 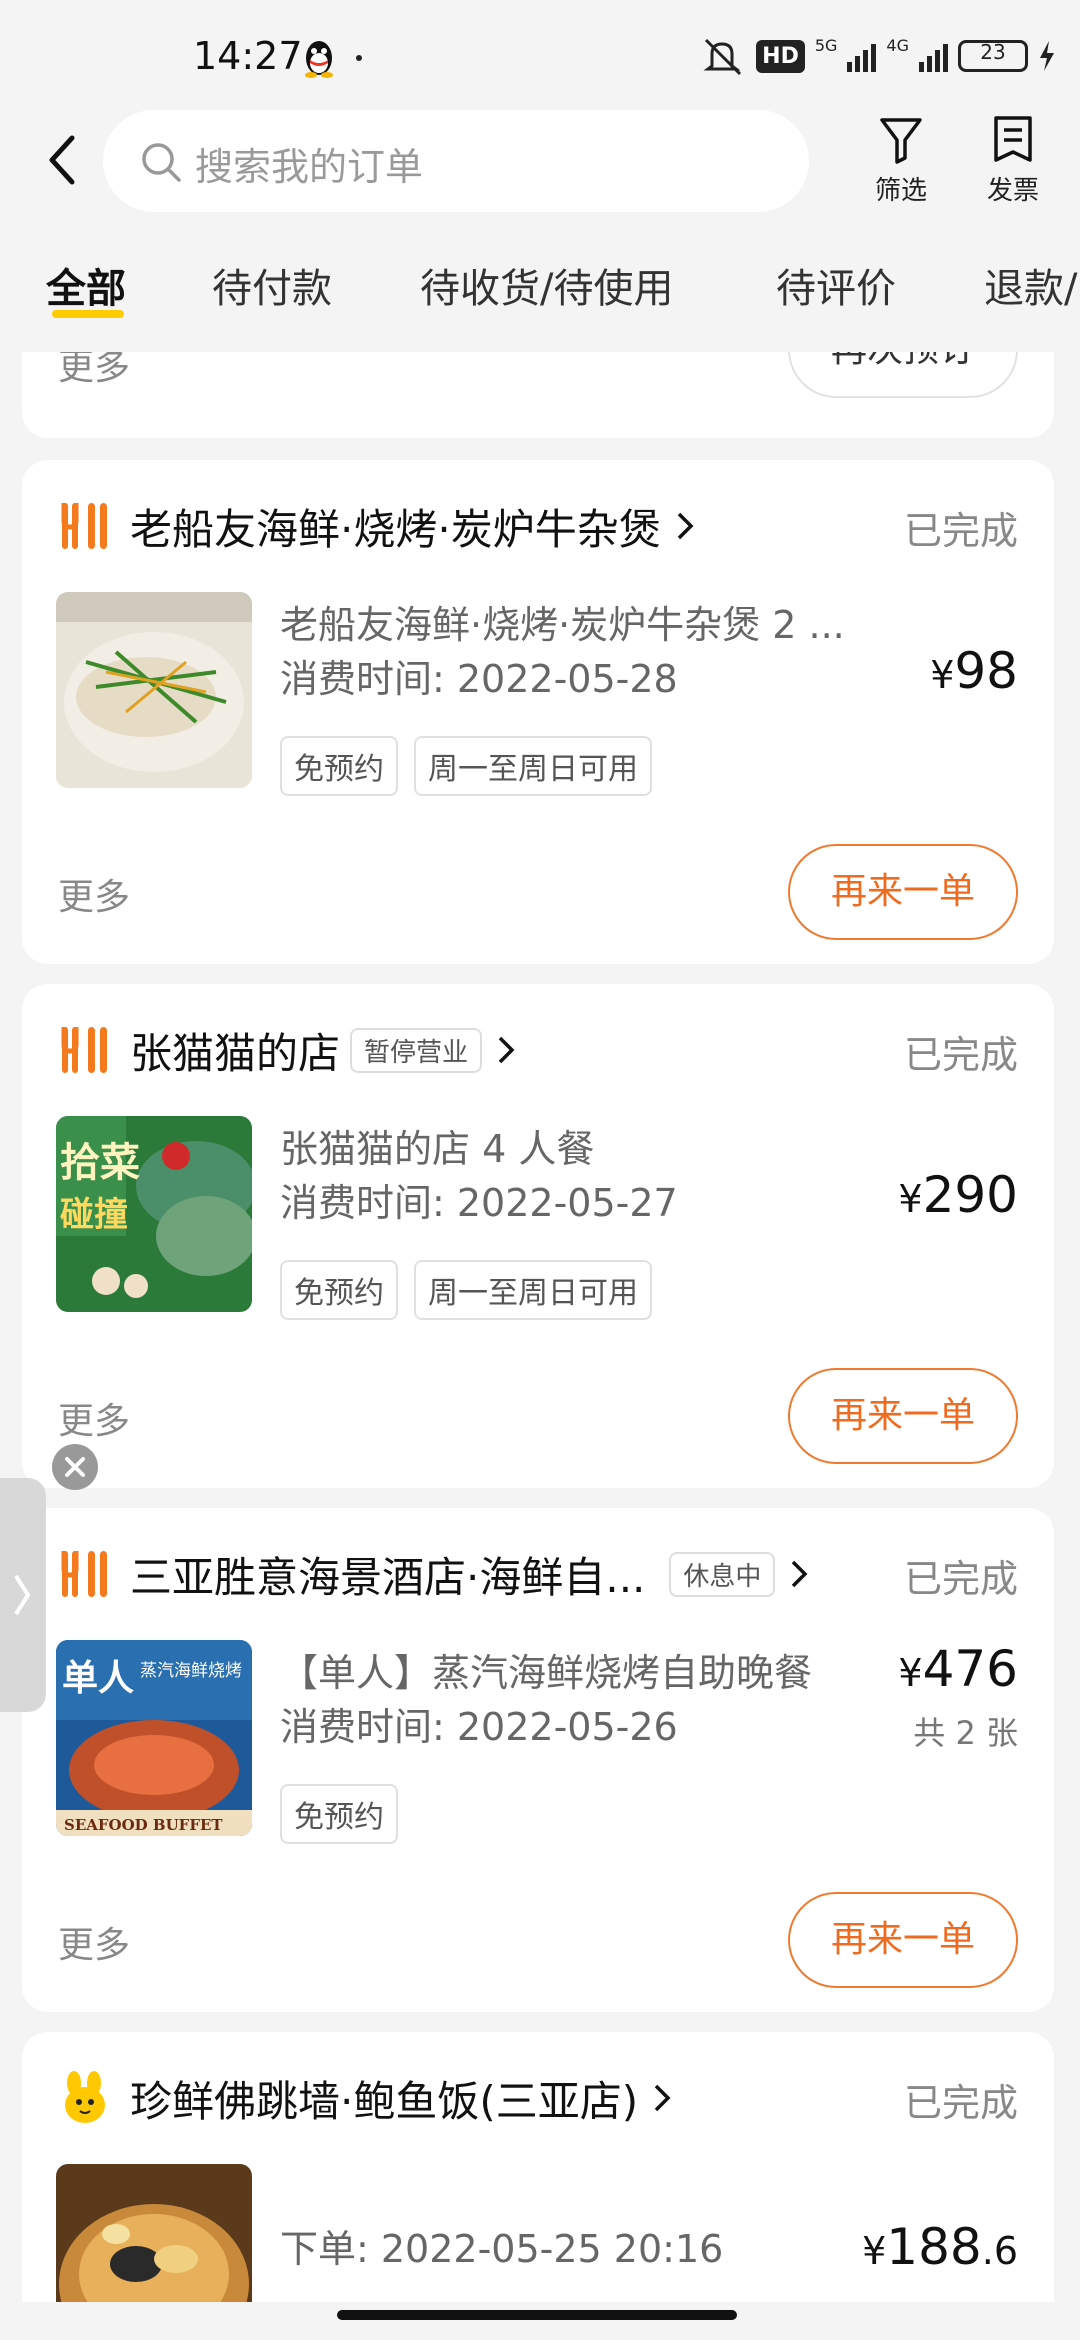 What do you see at coordinates (722, 1574) in the screenshot?
I see `shop-status-badge: 休息中` at bounding box center [722, 1574].